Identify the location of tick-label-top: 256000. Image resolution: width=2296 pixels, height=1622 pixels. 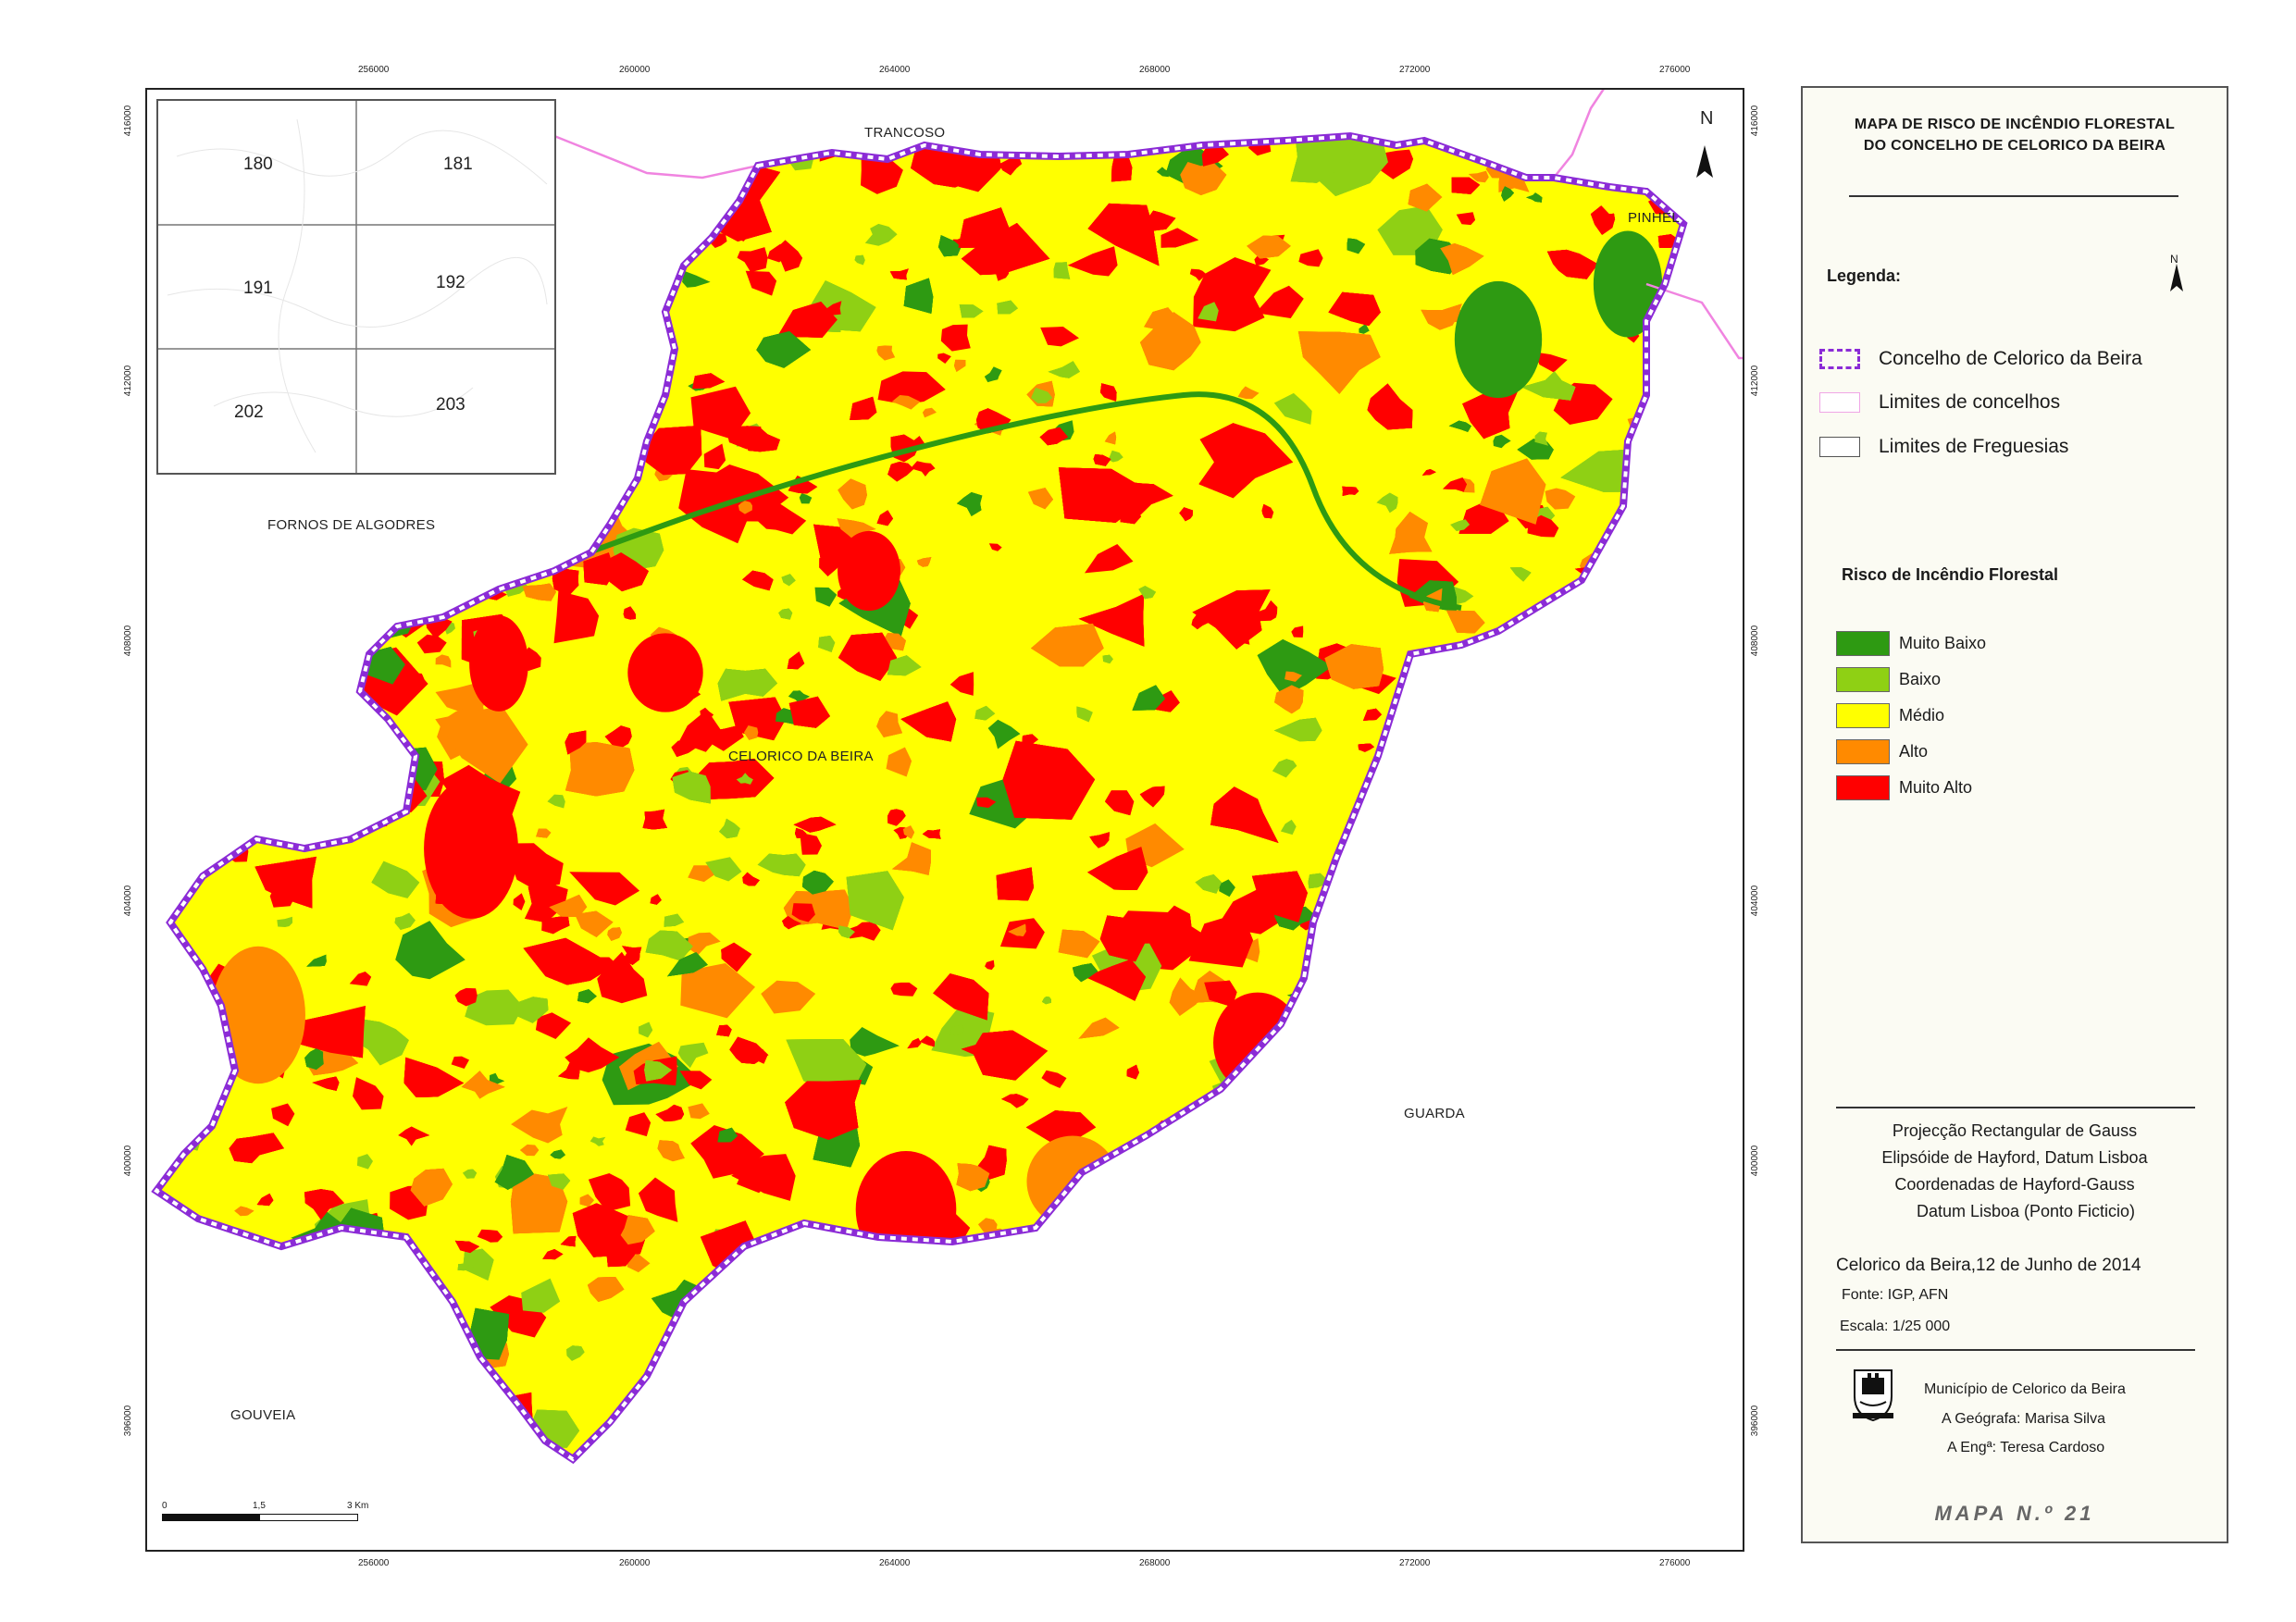
(374, 70).